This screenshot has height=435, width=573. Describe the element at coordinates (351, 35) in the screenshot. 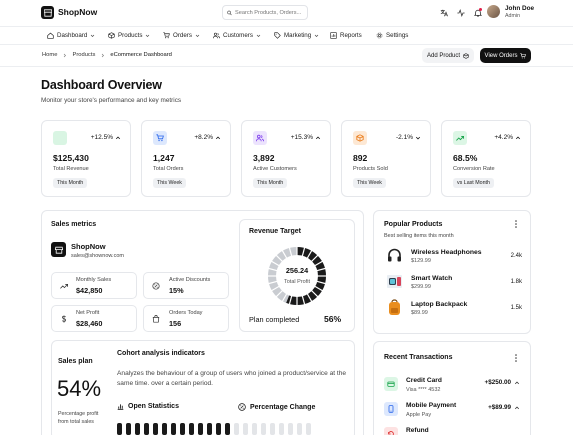

I see `nav-label: Reports` at that location.